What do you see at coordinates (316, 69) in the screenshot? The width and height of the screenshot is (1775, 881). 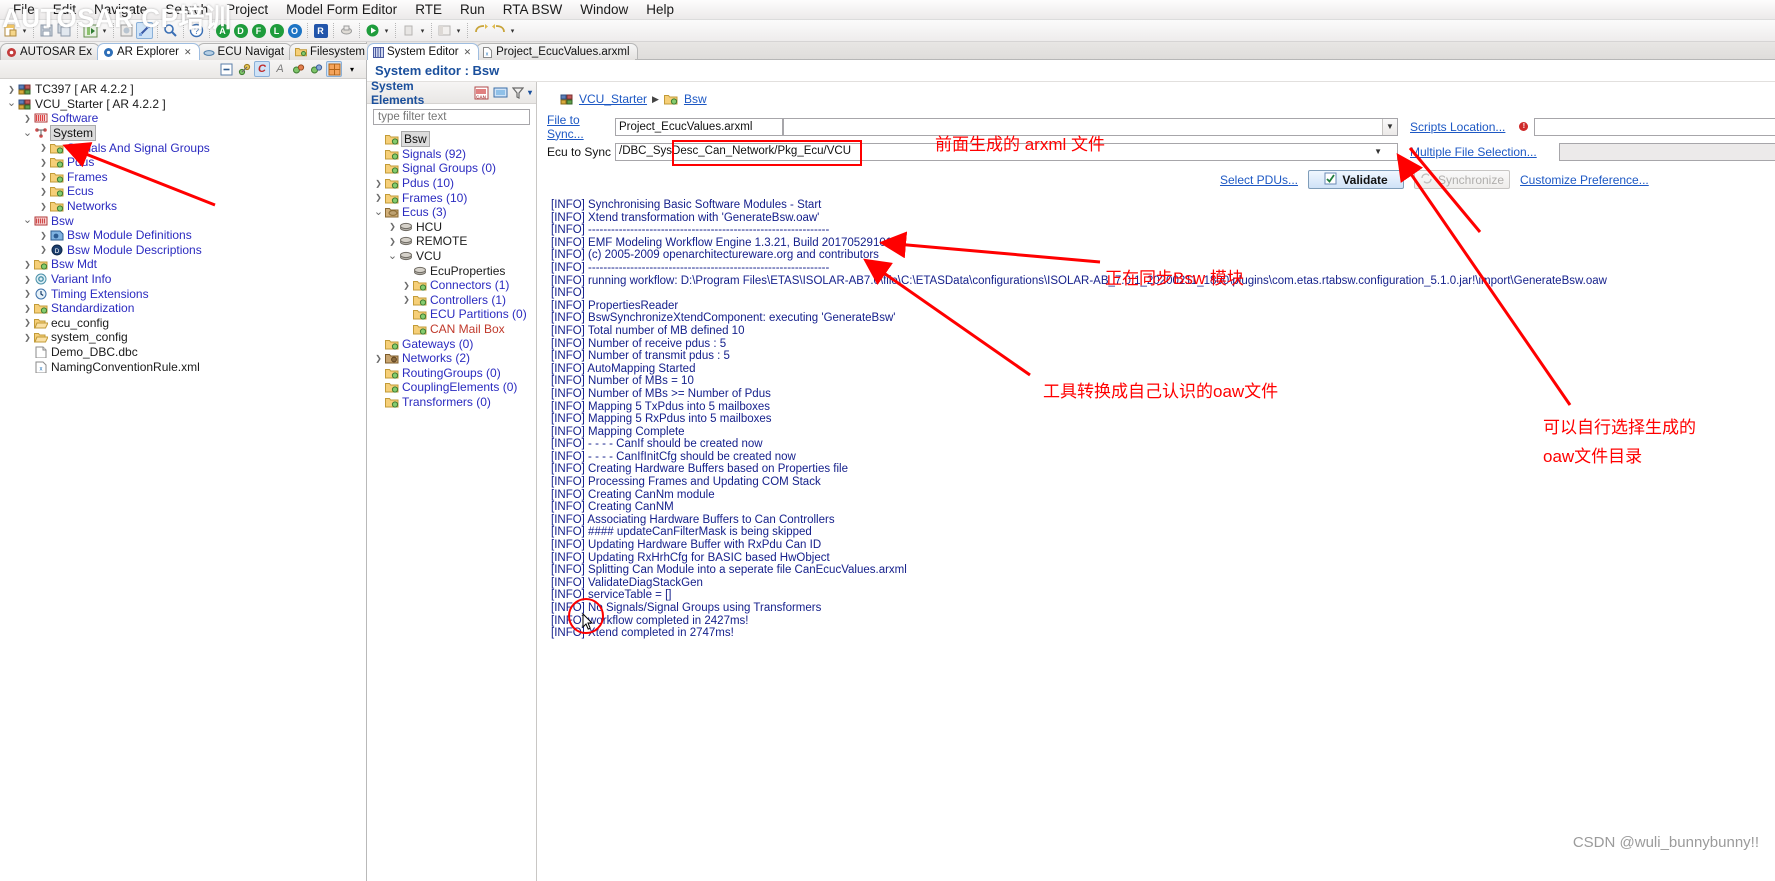 I see `package2-filter-icon` at bounding box center [316, 69].